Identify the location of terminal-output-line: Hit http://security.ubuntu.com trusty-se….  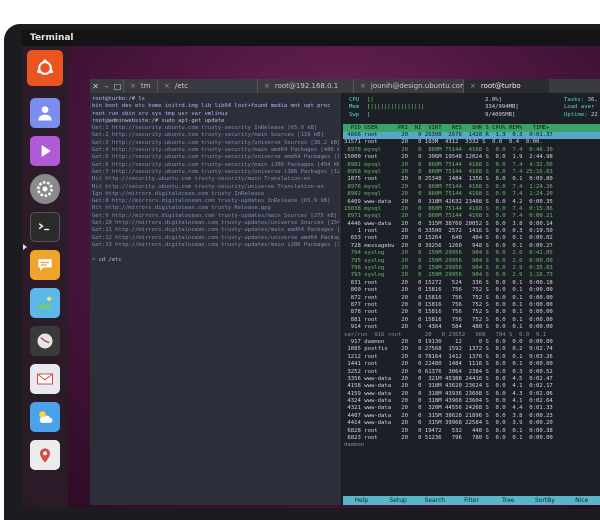
(208, 186).